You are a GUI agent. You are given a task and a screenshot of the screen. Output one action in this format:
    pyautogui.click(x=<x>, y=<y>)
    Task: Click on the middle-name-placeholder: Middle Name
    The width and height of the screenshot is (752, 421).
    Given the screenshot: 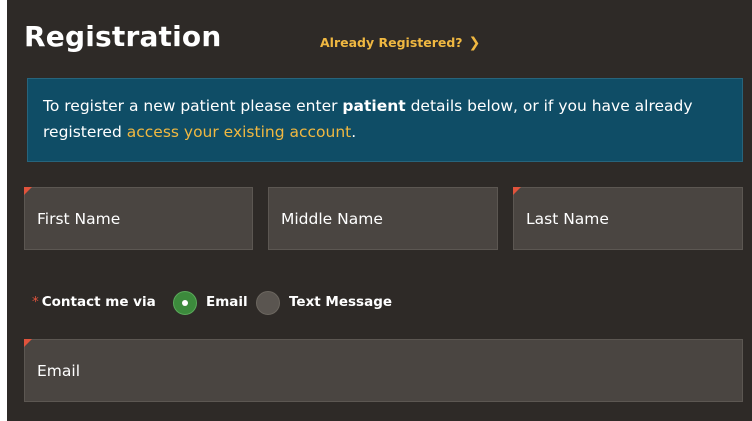 What is the action you would take?
    pyautogui.click(x=332, y=219)
    